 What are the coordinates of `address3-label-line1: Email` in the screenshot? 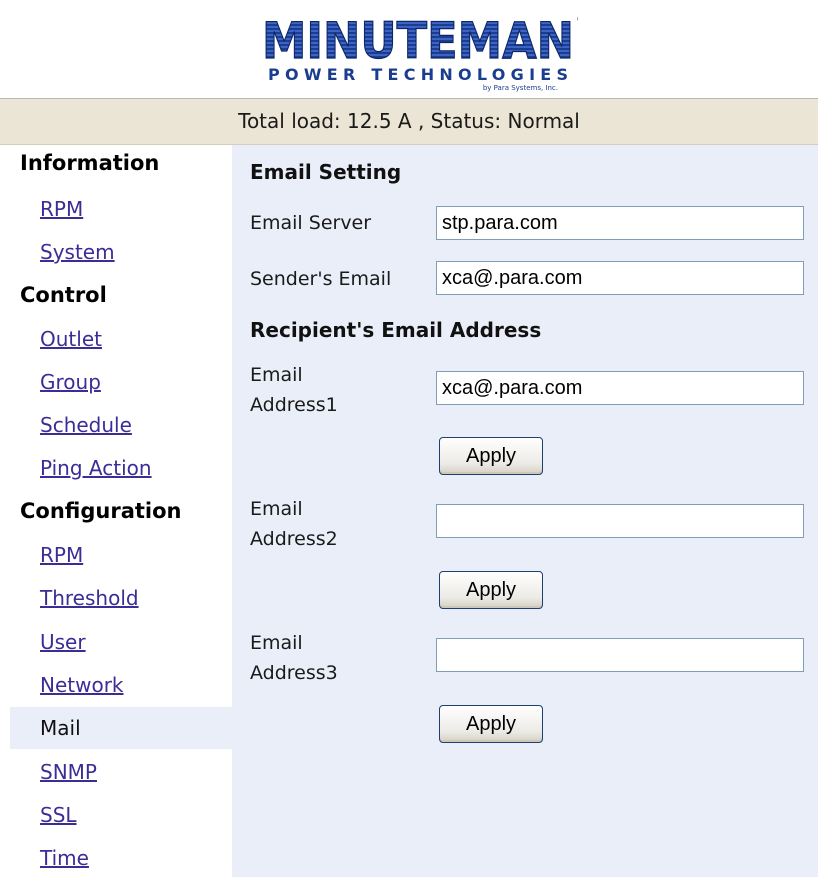 It's located at (276, 643).